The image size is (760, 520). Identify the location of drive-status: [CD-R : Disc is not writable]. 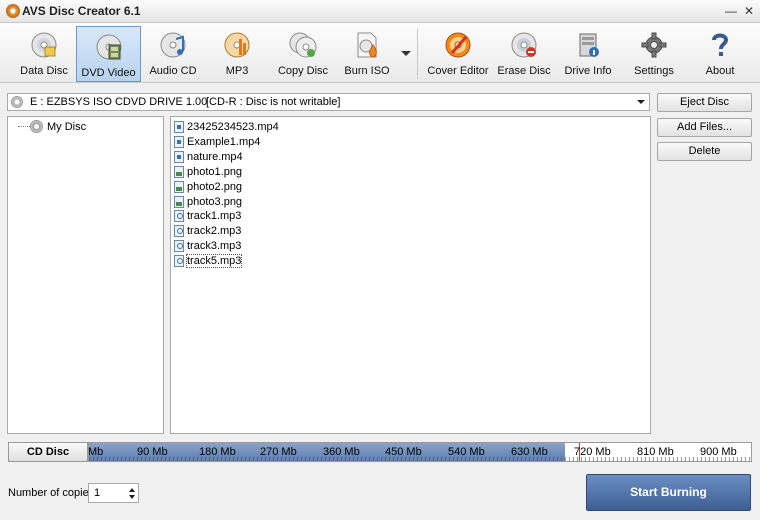
(273, 102).